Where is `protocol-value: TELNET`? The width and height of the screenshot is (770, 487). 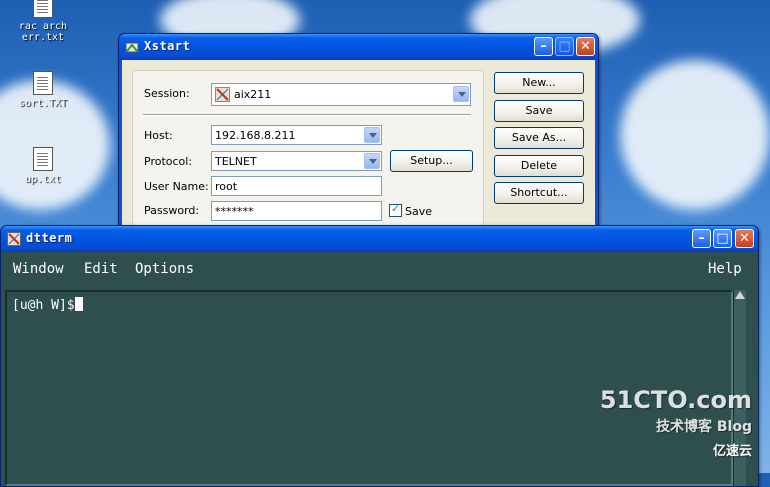 protocol-value: TELNET is located at coordinates (236, 161).